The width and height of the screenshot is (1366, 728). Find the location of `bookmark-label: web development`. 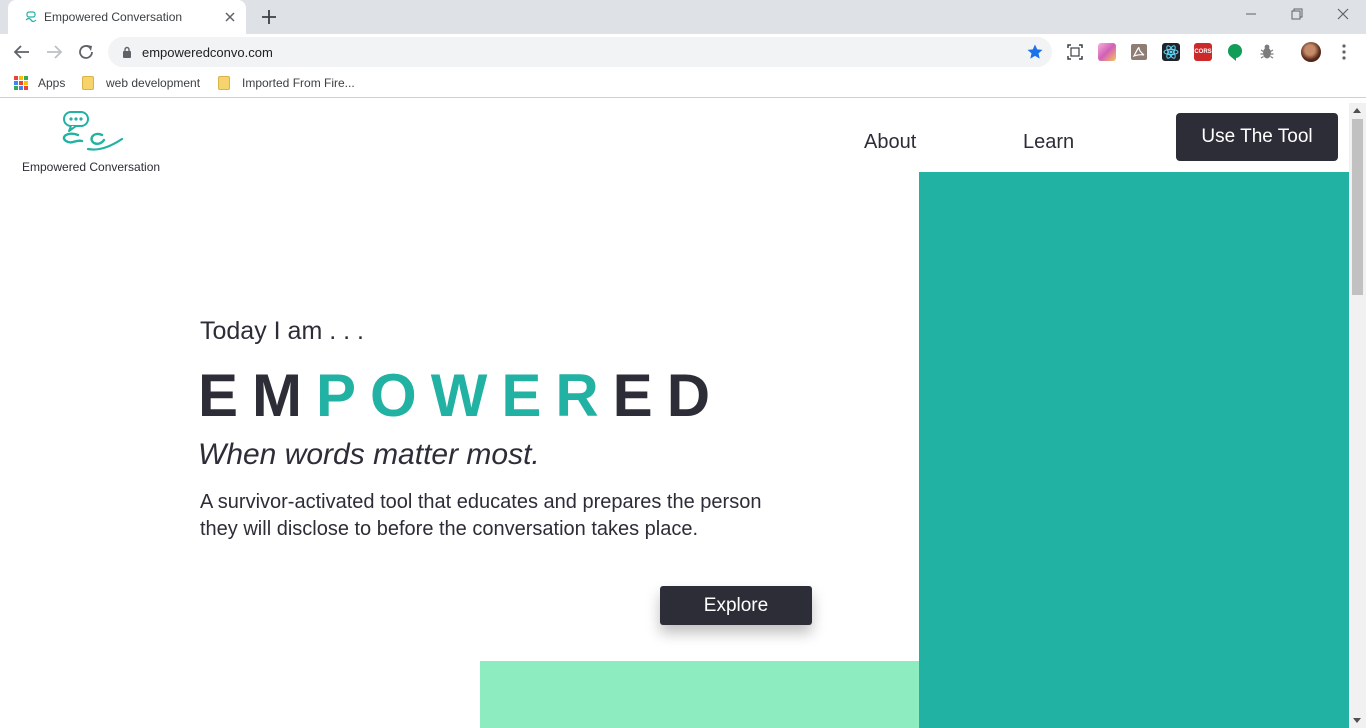

bookmark-label: web development is located at coordinates (153, 83).